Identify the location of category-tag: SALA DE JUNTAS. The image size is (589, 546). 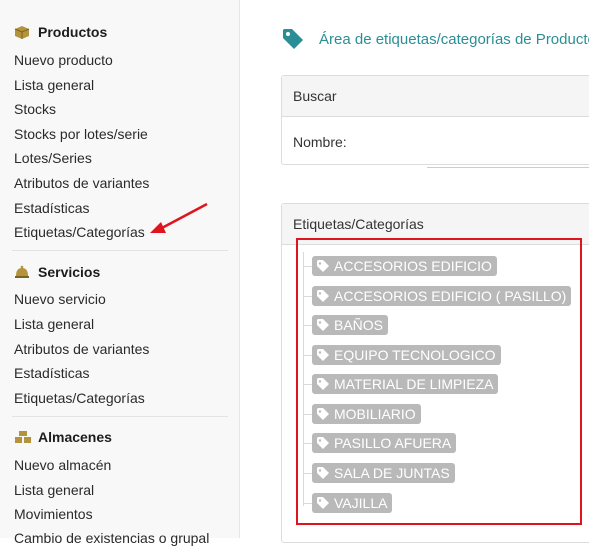
(383, 473).